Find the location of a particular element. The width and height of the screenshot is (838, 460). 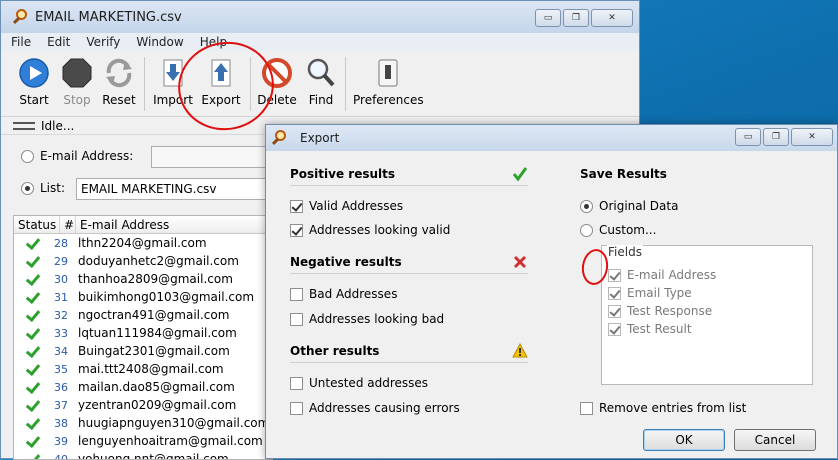

untested-option: Untested addresses is located at coordinates (359, 383).